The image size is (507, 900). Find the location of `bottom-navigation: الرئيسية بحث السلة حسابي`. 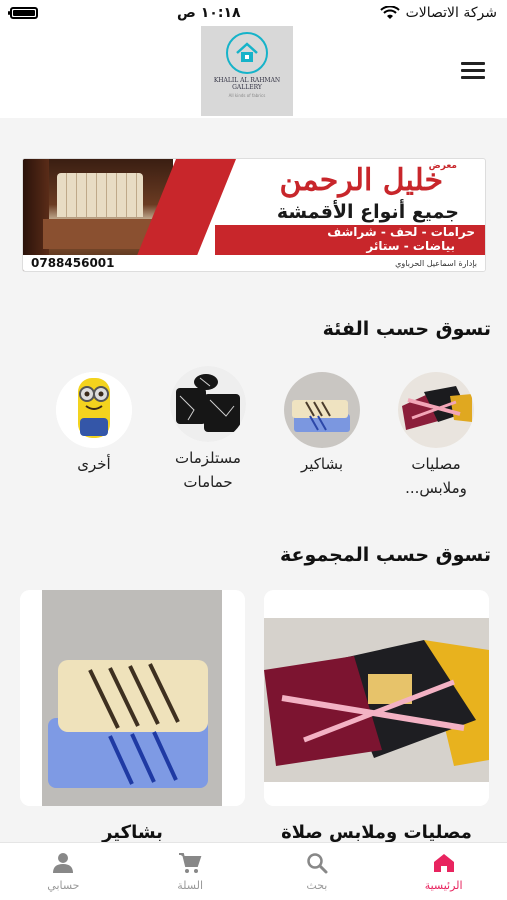

bottom-navigation: الرئيسية بحث السلة حسابي is located at coordinates (253, 871).